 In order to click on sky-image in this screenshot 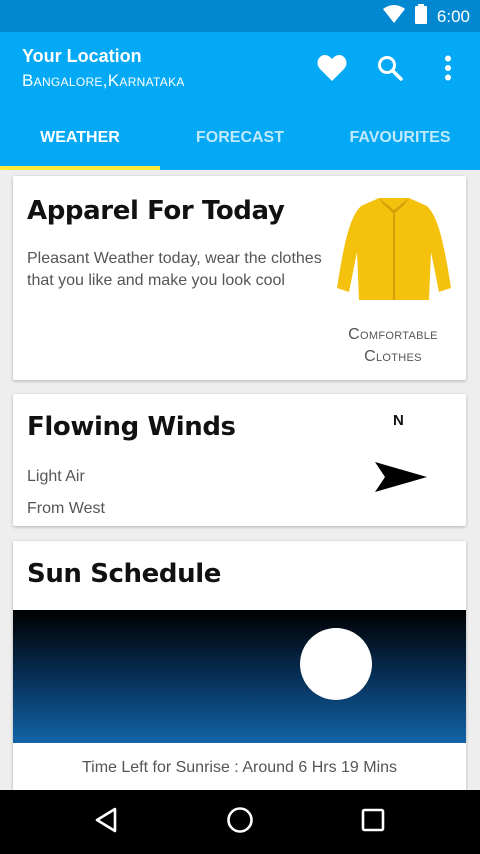, I will do `click(239, 676)`.